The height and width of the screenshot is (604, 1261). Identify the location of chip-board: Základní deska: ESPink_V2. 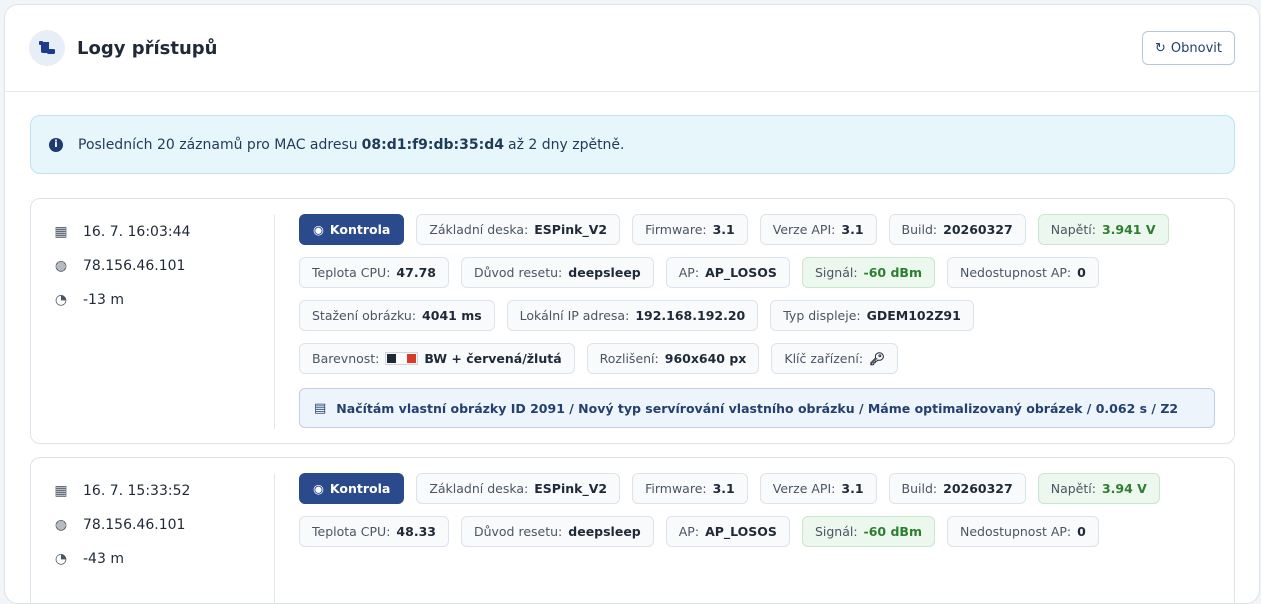
(518, 229).